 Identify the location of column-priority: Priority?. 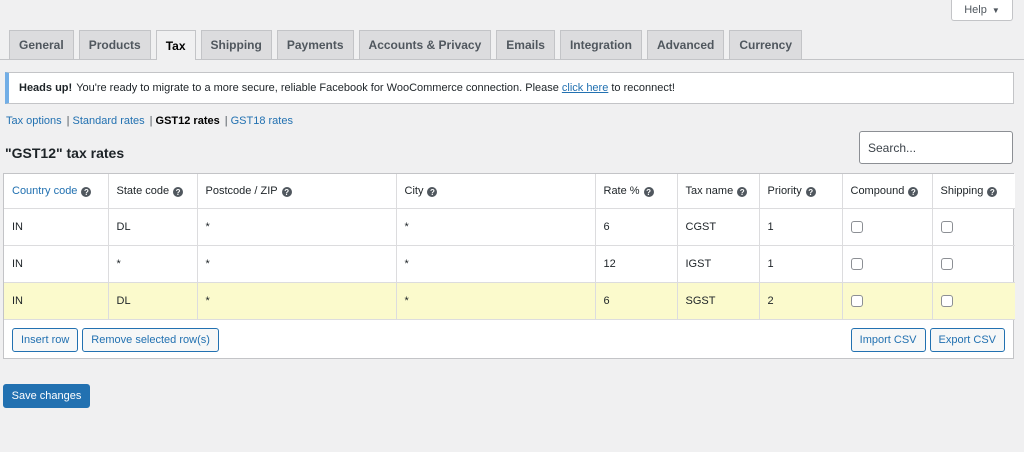
(801, 191).